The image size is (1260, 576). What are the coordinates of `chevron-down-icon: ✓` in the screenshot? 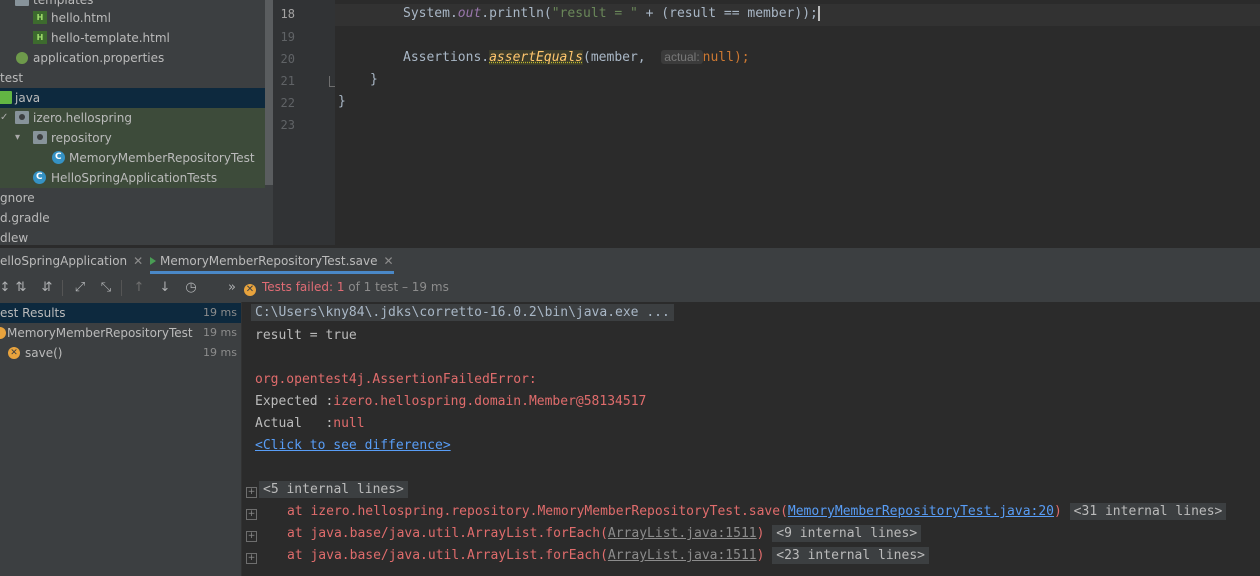 It's located at (4, 118).